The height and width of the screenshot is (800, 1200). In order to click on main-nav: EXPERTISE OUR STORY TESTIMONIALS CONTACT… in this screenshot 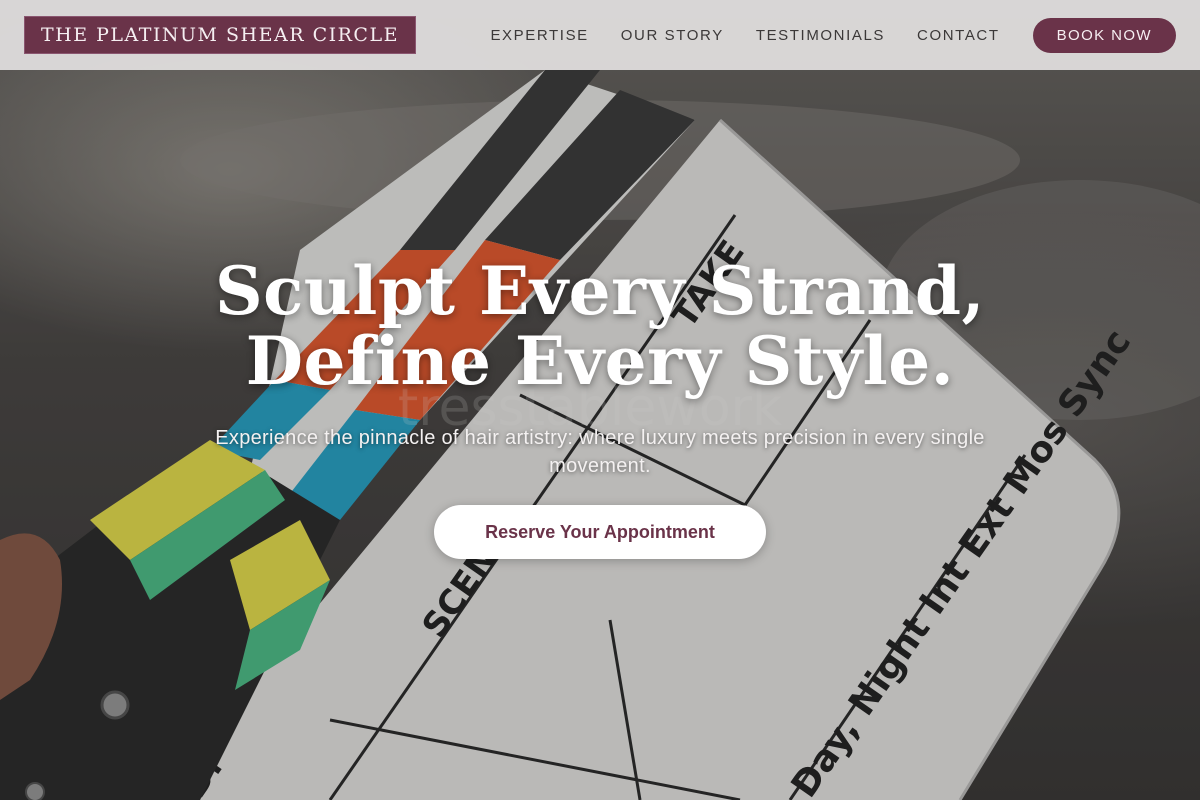, I will do `click(817, 35)`.